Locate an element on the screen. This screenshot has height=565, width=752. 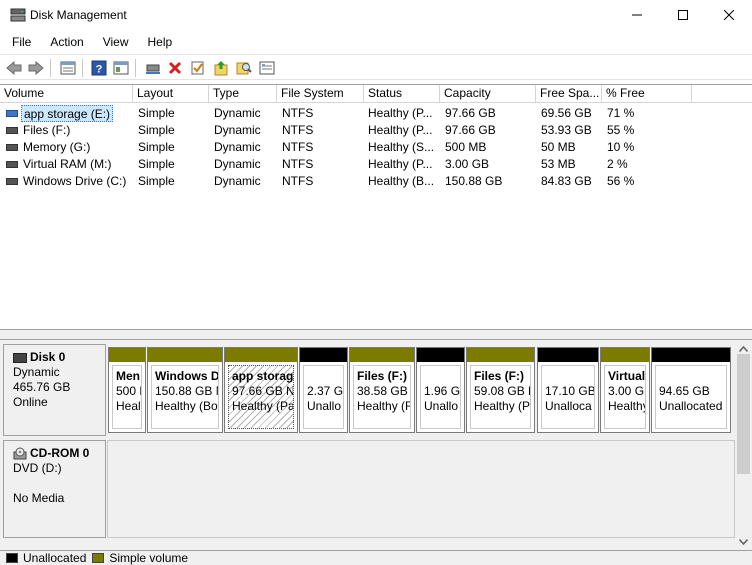
maximize-icon is located at coordinates (683, 15).